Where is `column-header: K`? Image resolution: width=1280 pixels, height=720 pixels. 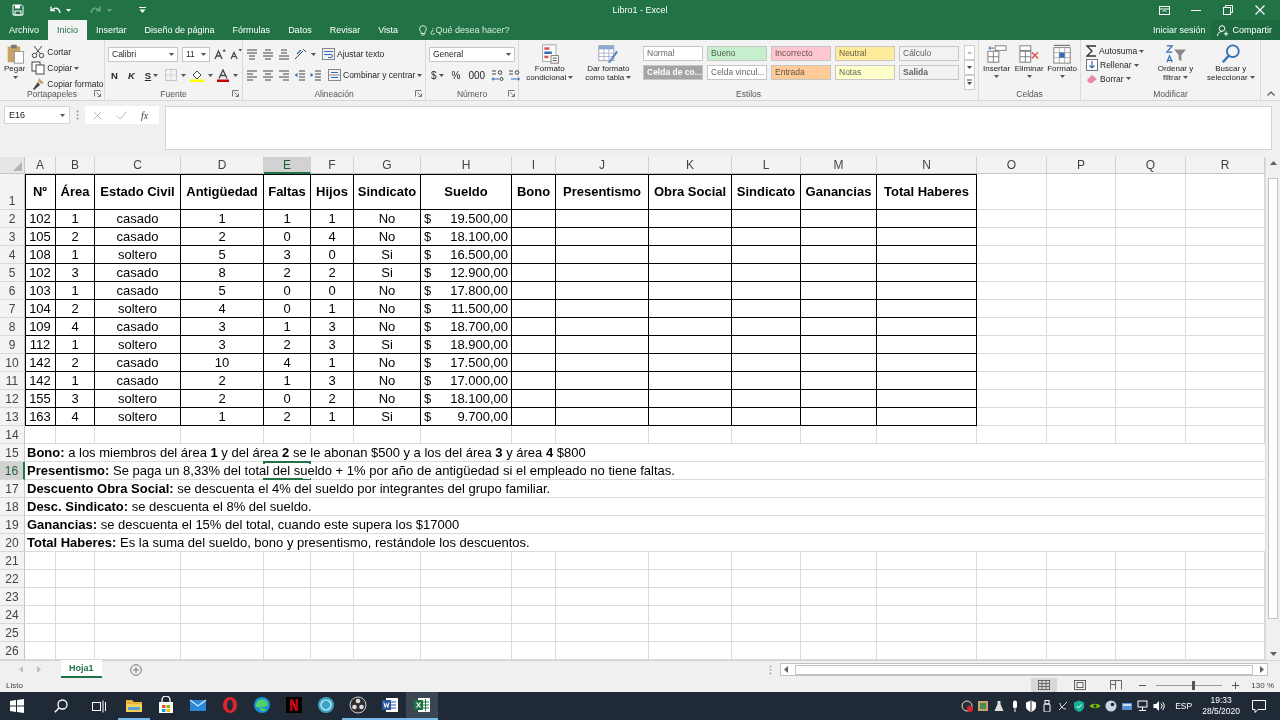 column-header: K is located at coordinates (690, 165).